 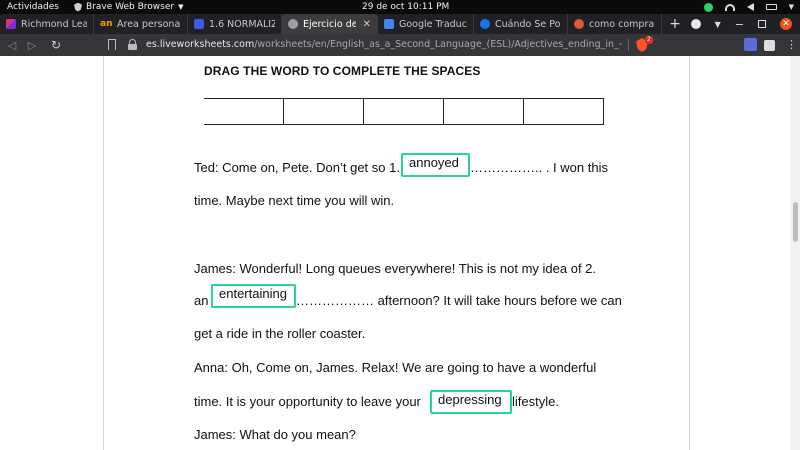 I want to click on app-menu: Brave Web Browser ▼, so click(x=128, y=7).